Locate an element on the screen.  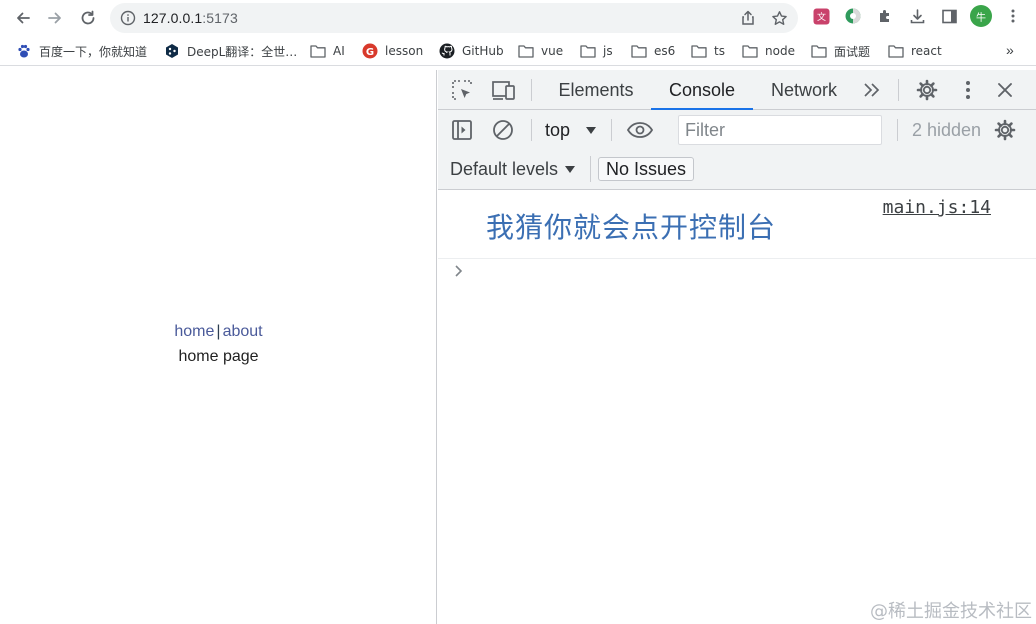
clear-console-button is located at coordinates (503, 130).